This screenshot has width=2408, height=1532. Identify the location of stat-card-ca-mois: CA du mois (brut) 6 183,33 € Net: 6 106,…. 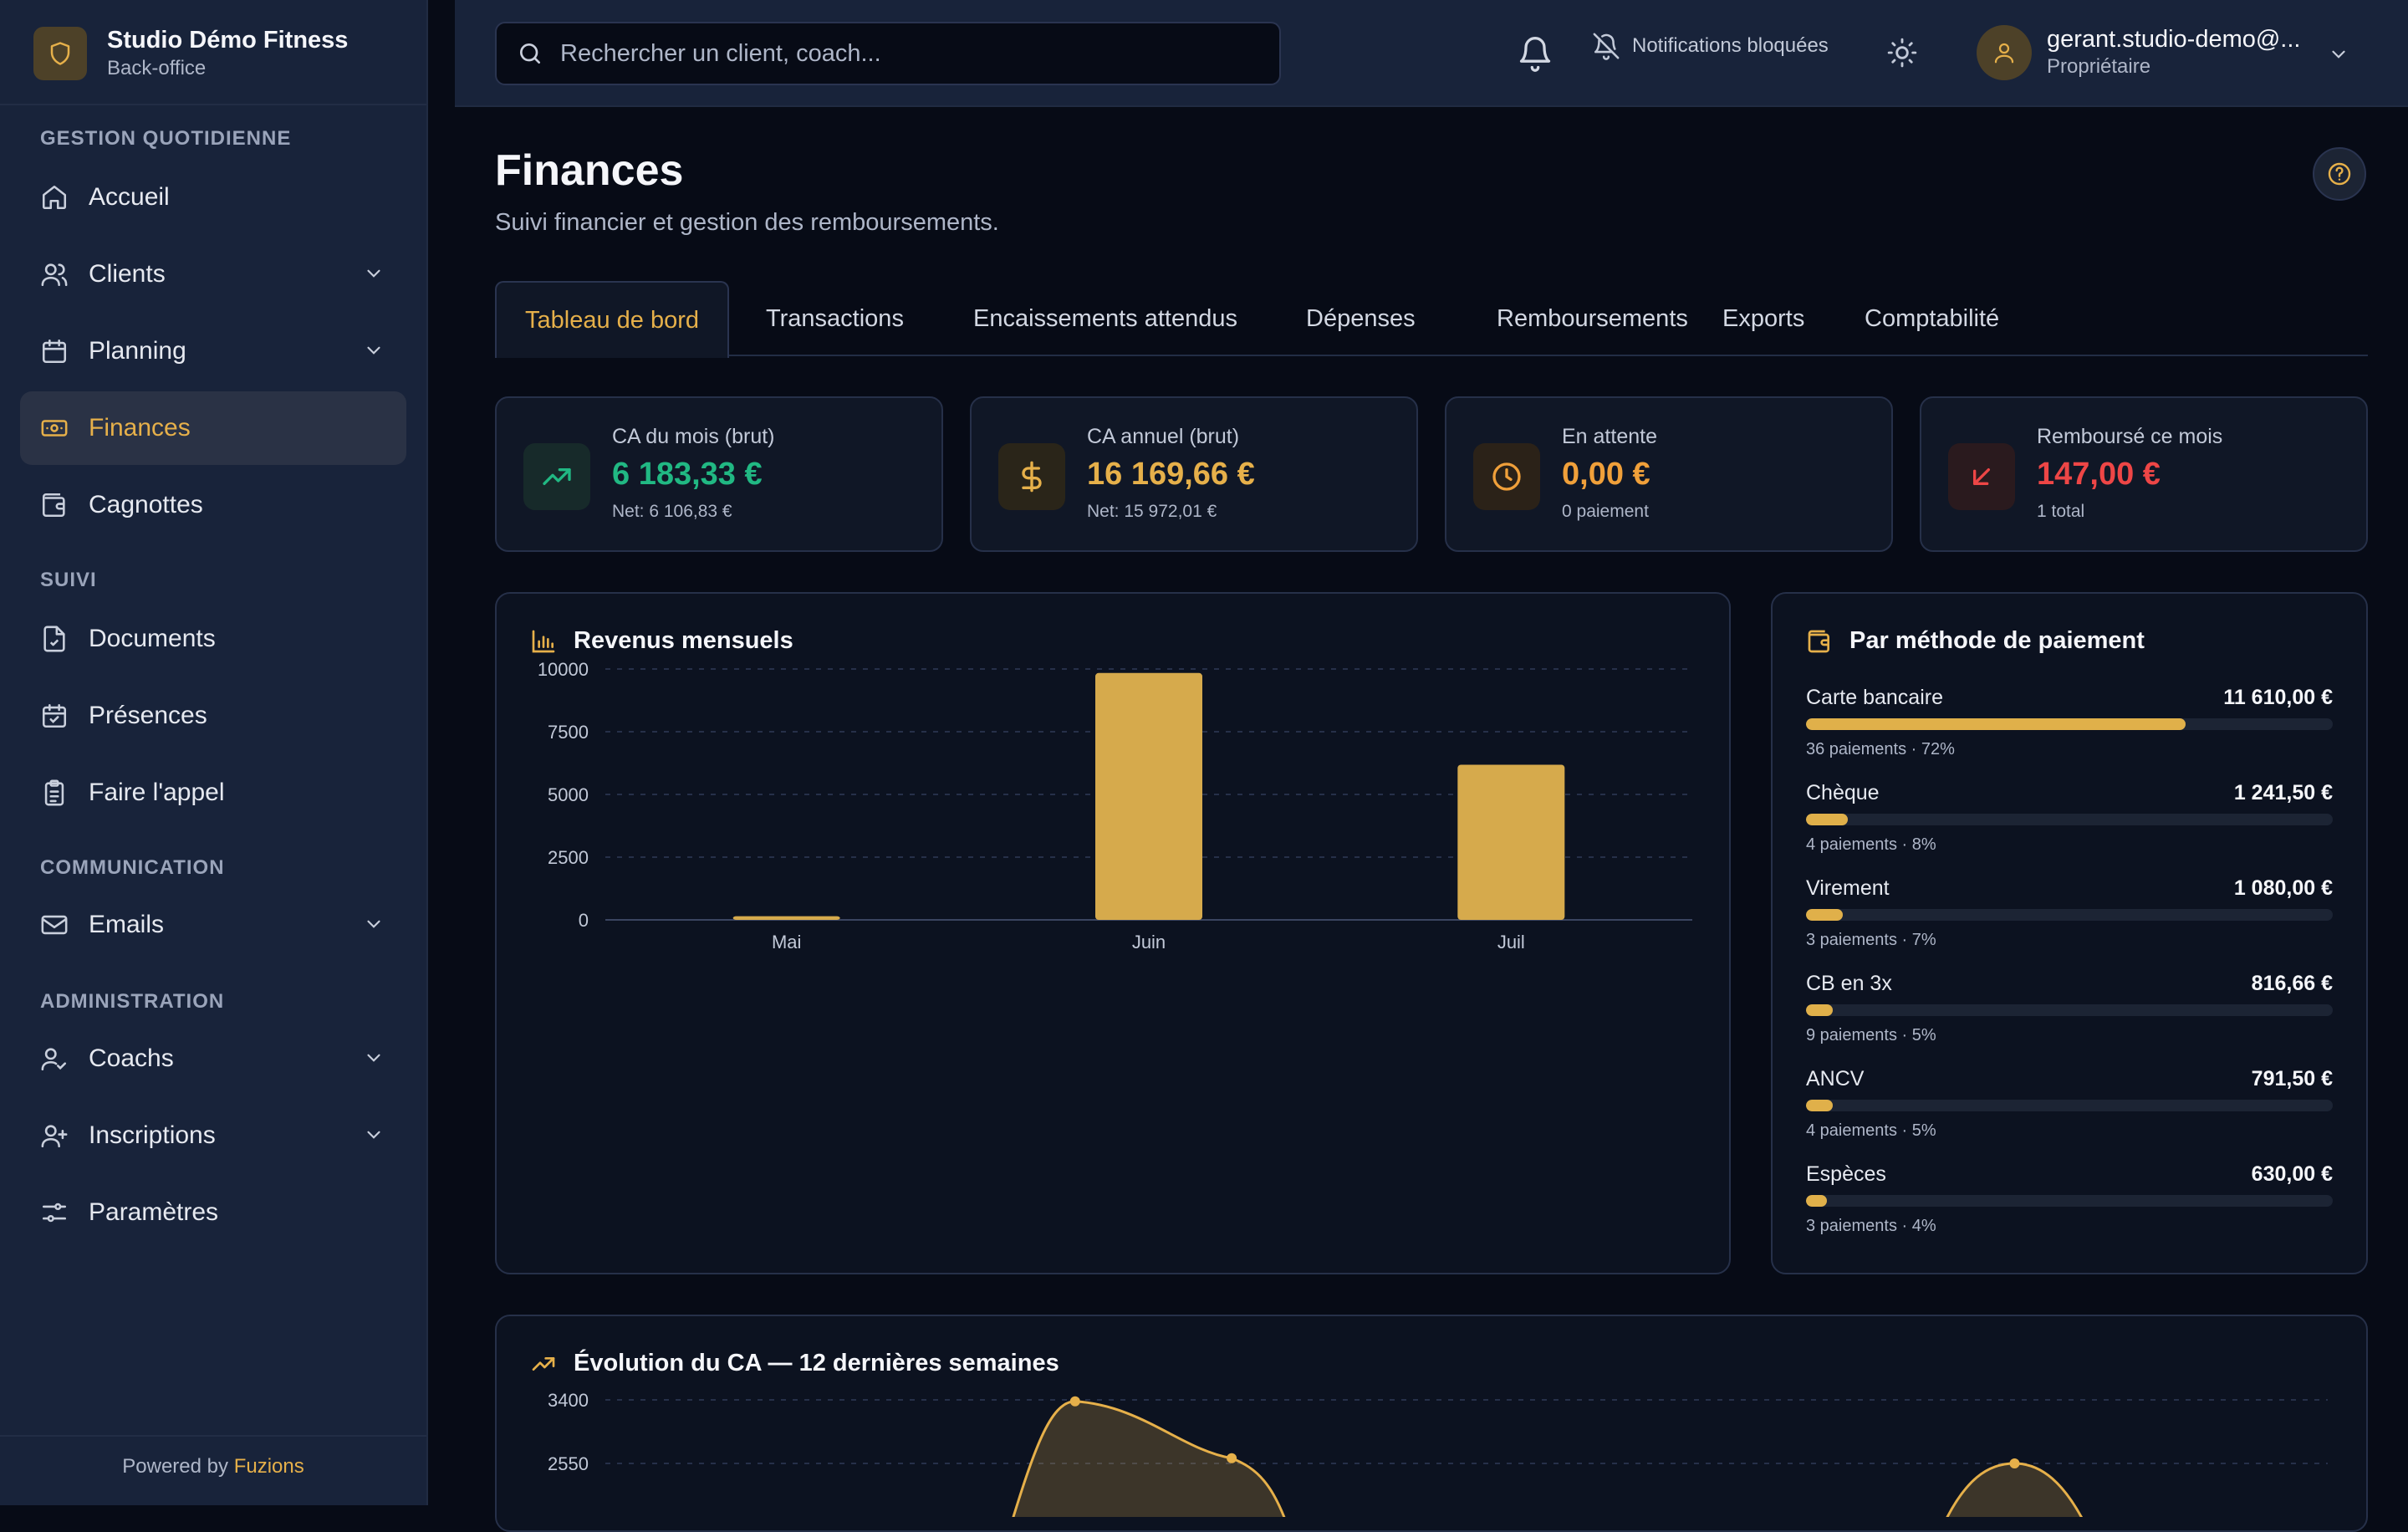
(719, 474).